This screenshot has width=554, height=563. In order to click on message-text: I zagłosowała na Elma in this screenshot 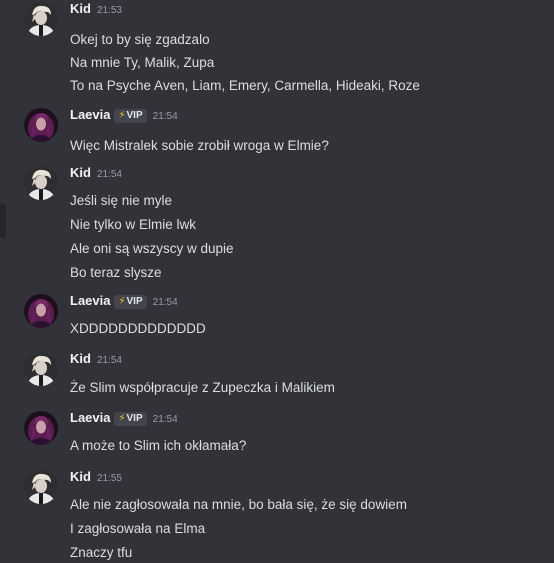, I will do `click(138, 528)`.